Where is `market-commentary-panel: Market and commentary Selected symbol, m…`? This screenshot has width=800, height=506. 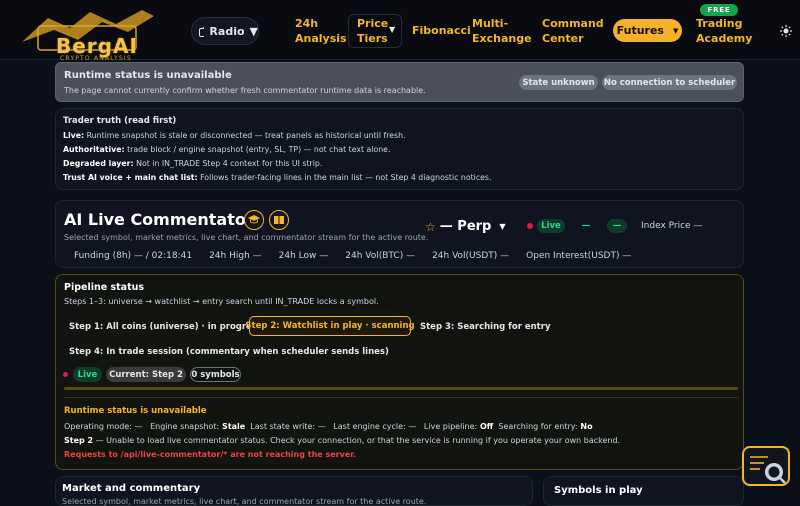 market-commentary-panel: Market and commentary Selected symbol, m… is located at coordinates (294, 491).